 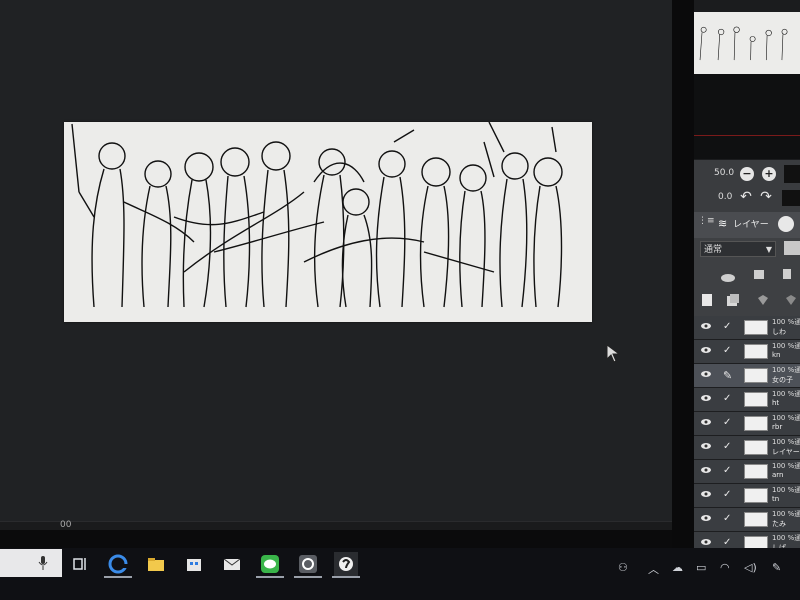 I want to click on line-active-indicator, so click(x=270, y=577).